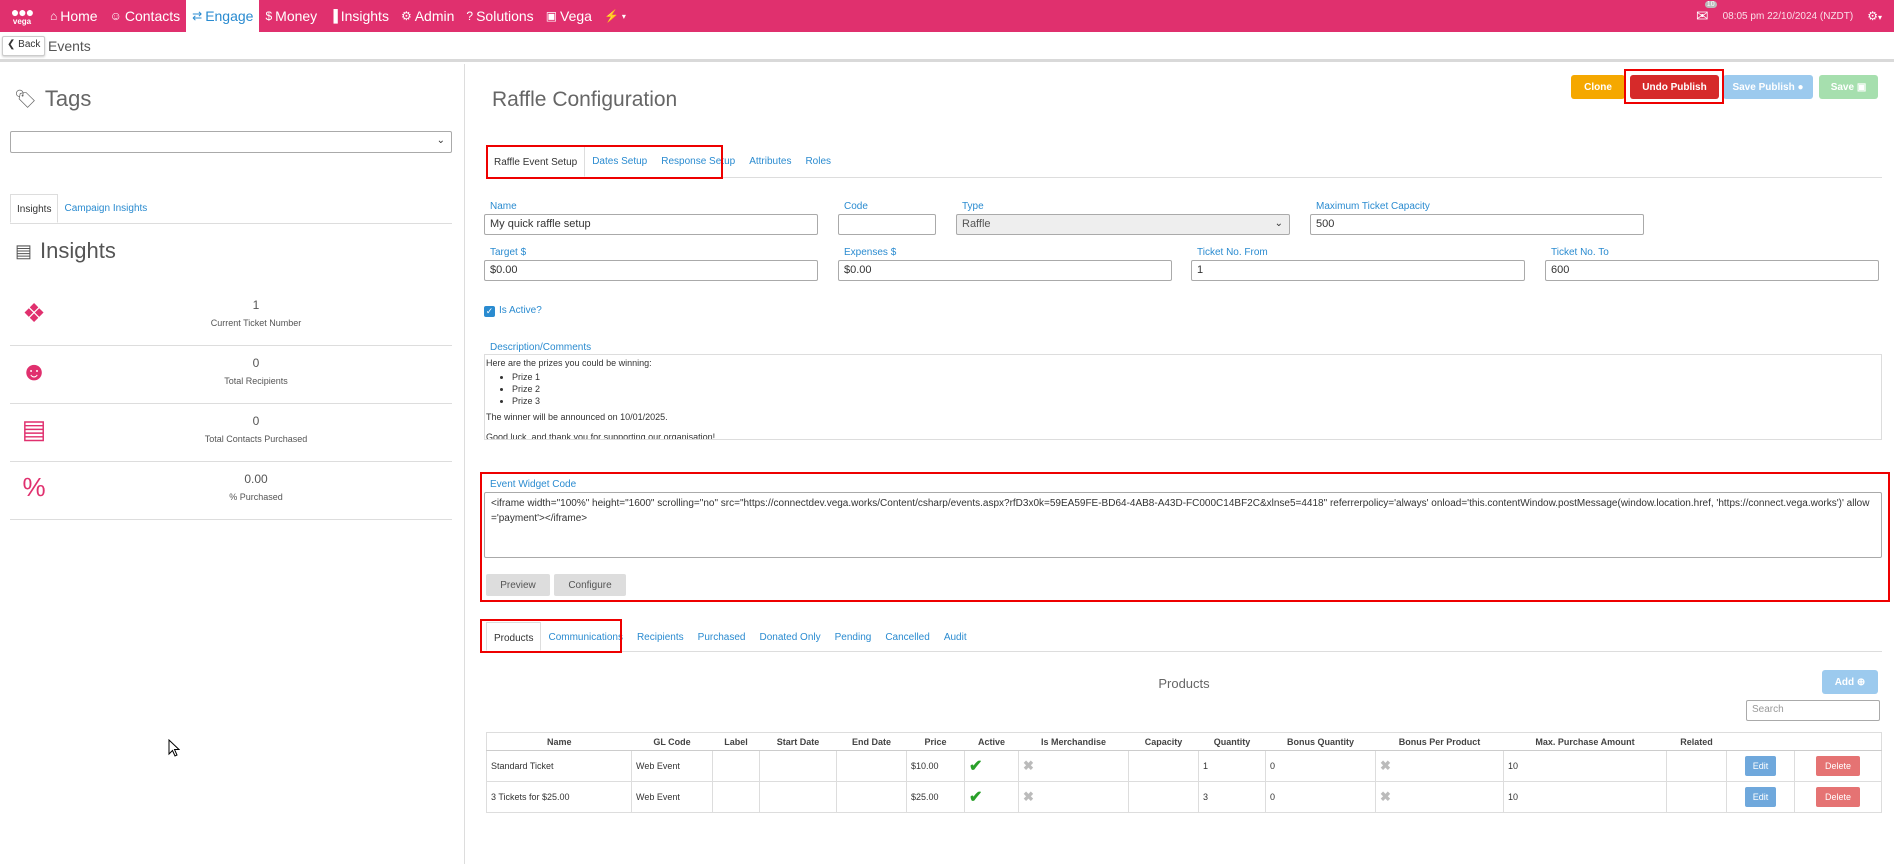 This screenshot has height=864, width=1894. I want to click on nav-engage: ⇄ Engage, so click(223, 16).